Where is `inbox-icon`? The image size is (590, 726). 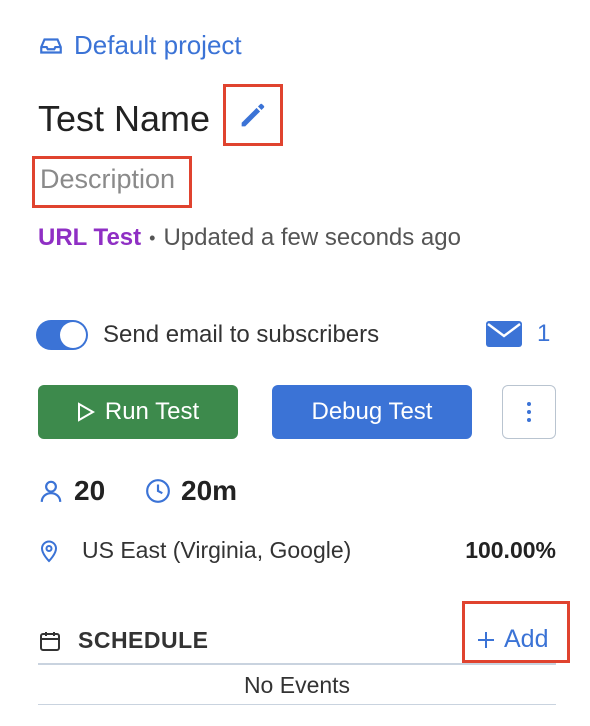
inbox-icon is located at coordinates (51, 45).